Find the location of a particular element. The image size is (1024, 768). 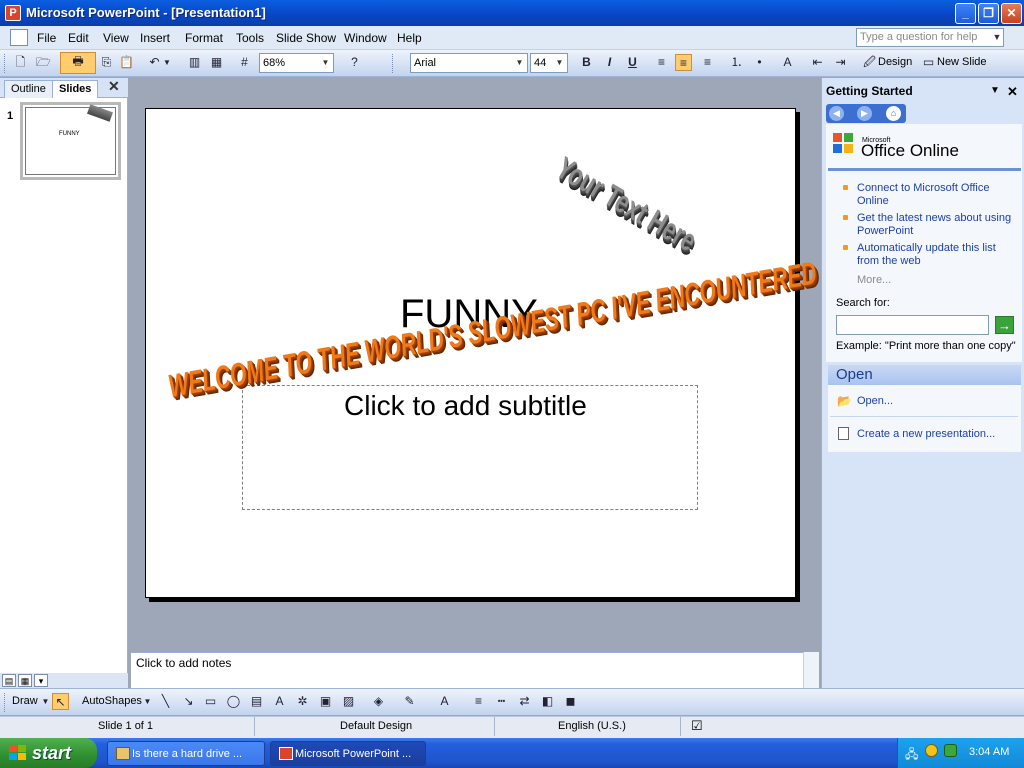

shadow-icon: ◧ is located at coordinates (547, 701).